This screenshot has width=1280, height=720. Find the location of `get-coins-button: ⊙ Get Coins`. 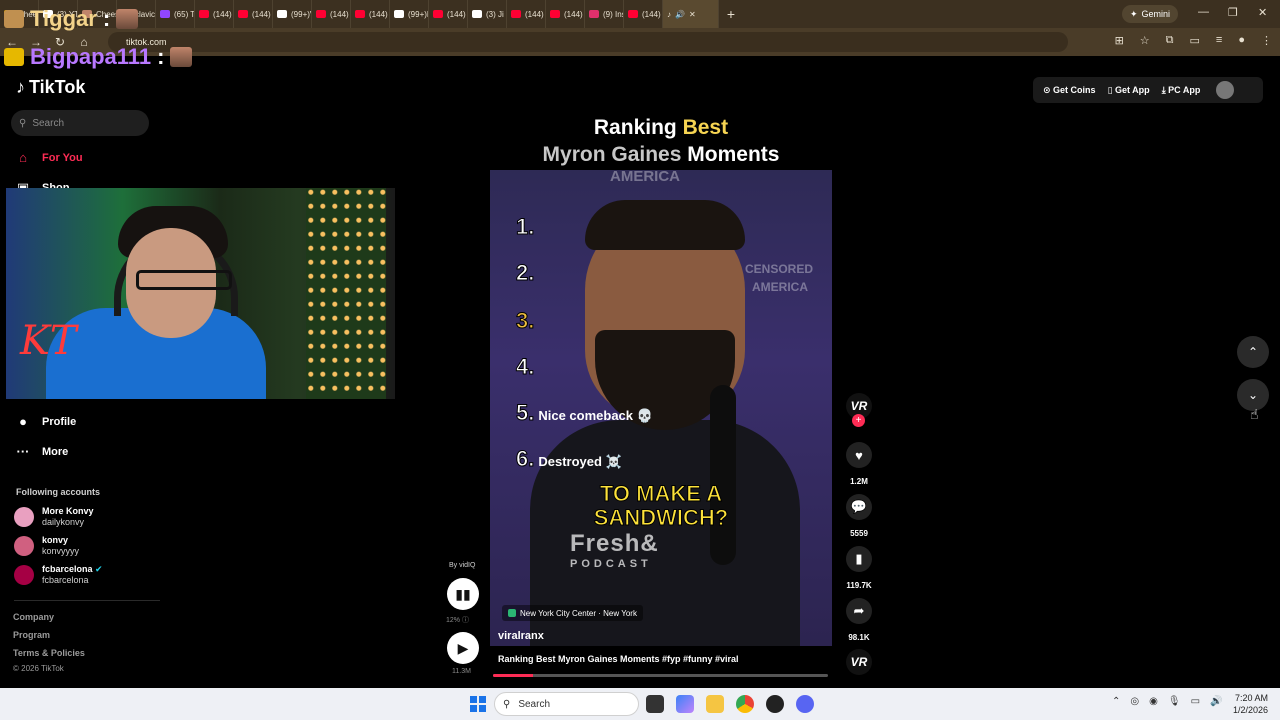

get-coins-button: ⊙ Get Coins is located at coordinates (1069, 90).